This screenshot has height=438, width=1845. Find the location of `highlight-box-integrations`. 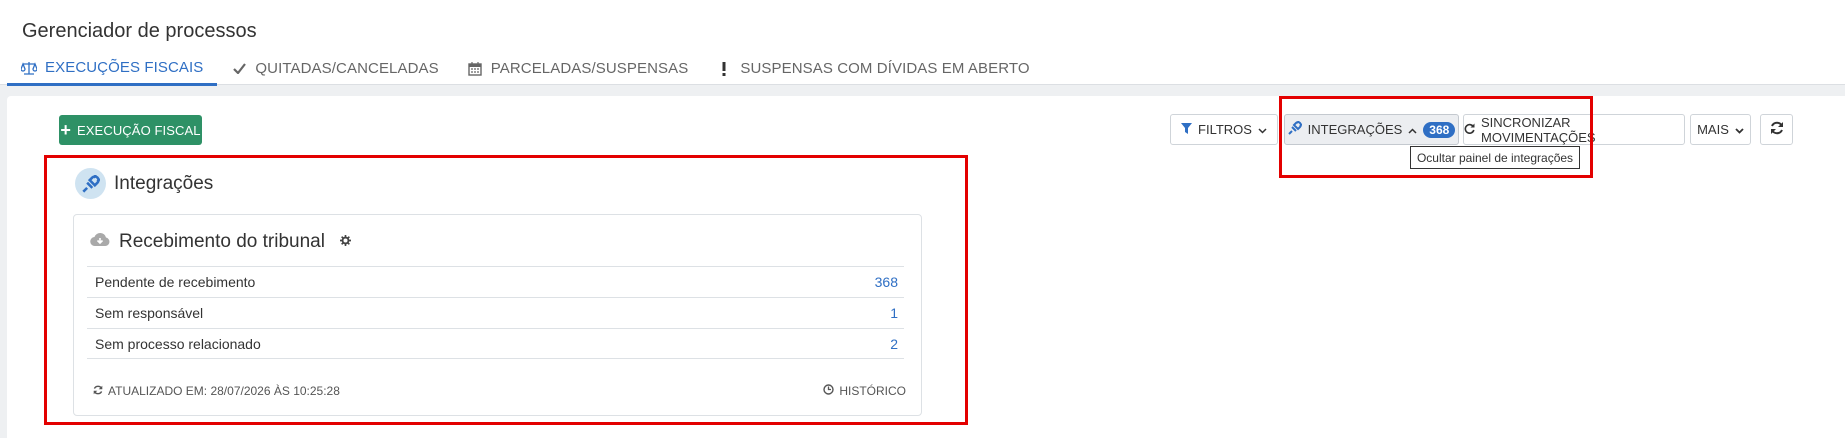

highlight-box-integrations is located at coordinates (1436, 137).